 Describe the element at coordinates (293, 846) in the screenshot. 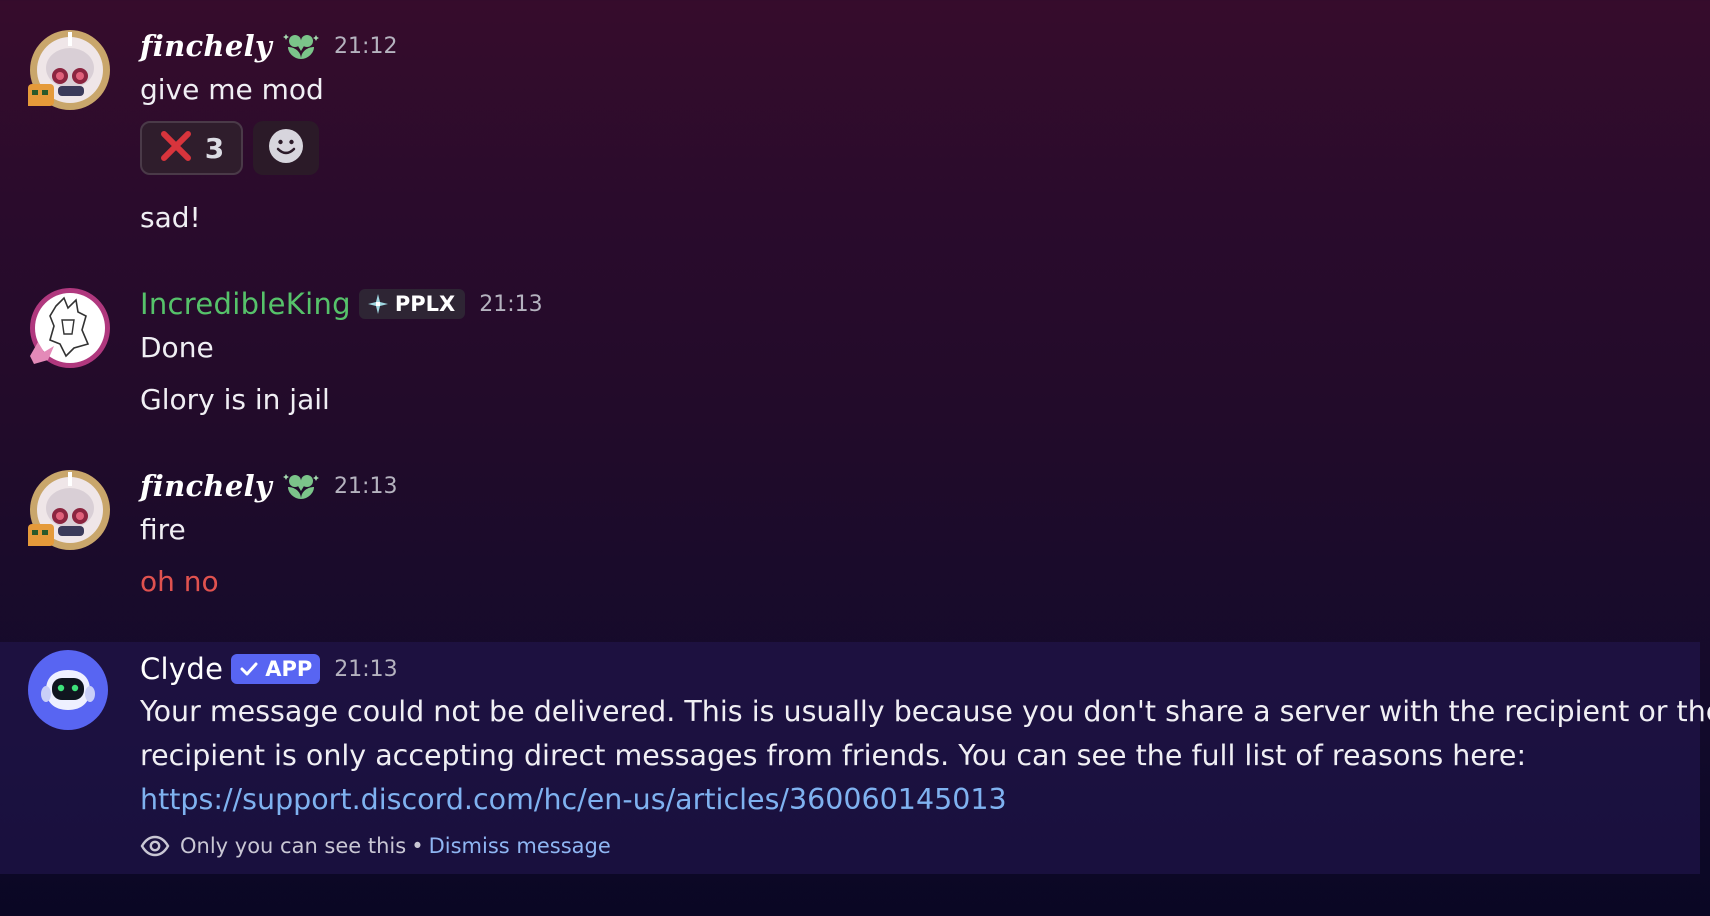

I see `ephemeral-note: Only you can see this` at that location.